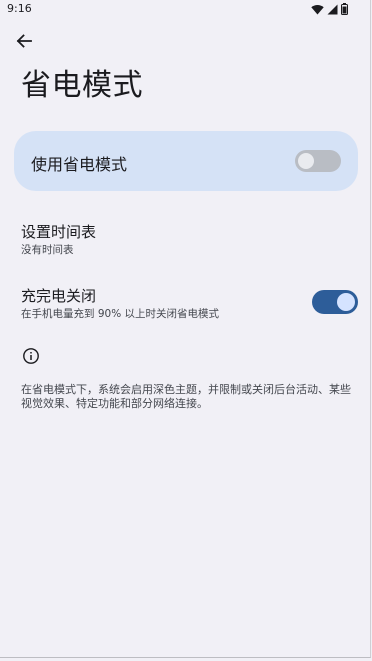 Image resolution: width=372 pixels, height=661 pixels. Describe the element at coordinates (318, 161) in the screenshot. I see `battery-saver-switch` at that location.